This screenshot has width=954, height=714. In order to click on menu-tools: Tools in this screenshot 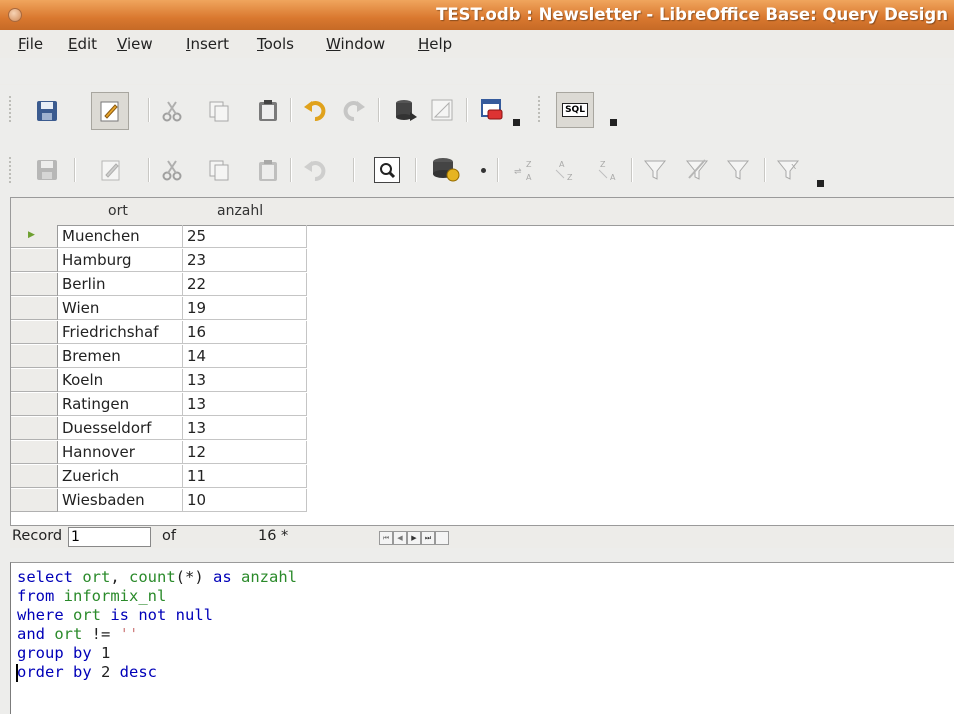, I will do `click(275, 44)`.